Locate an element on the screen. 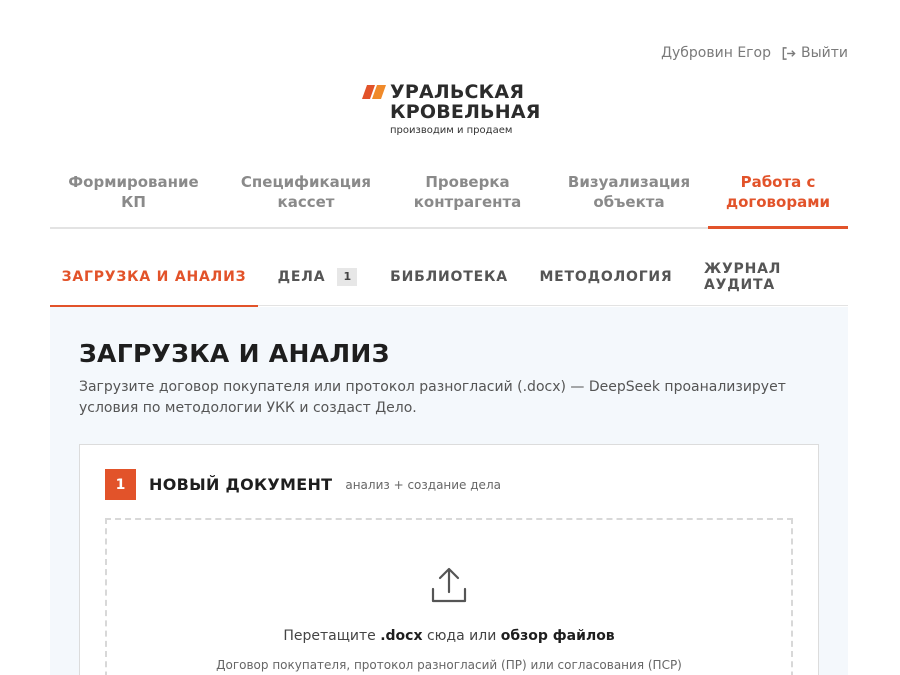  tab-upload-analysis: ЗАГРУЗКА И АНАЛИЗ is located at coordinates (154, 278).